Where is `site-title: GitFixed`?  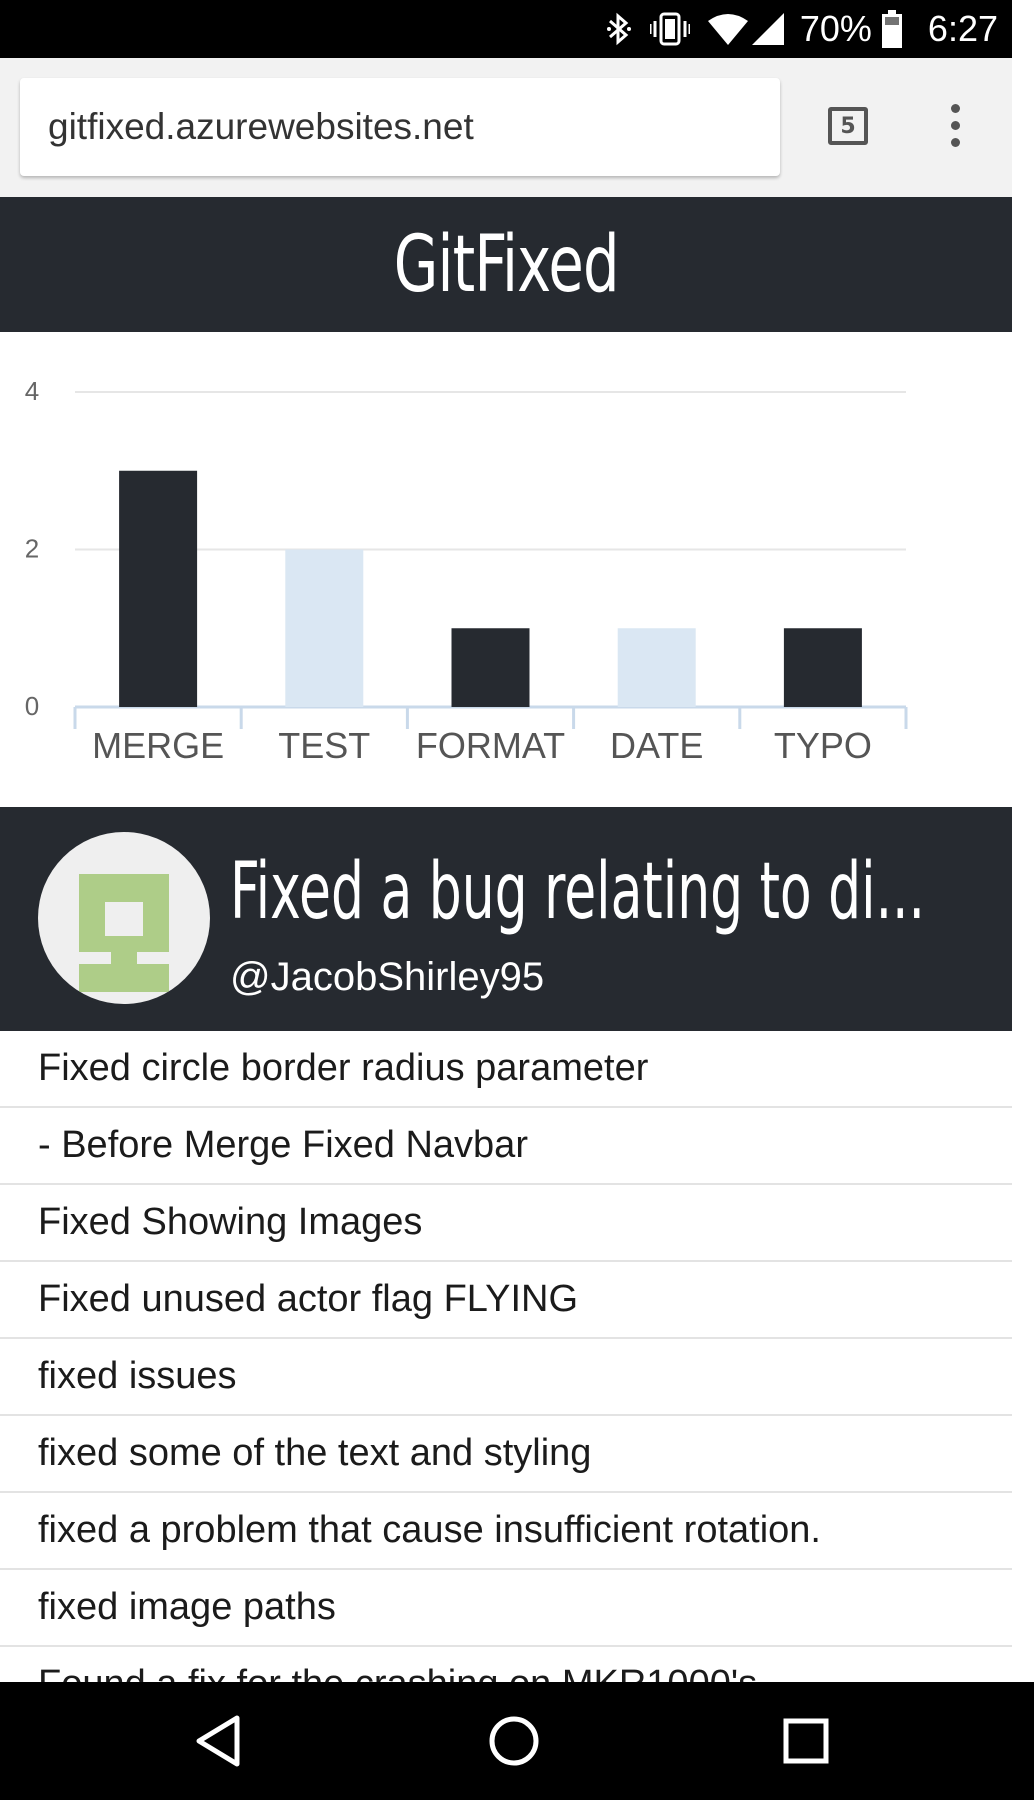
site-title: GitFixed is located at coordinates (506, 265).